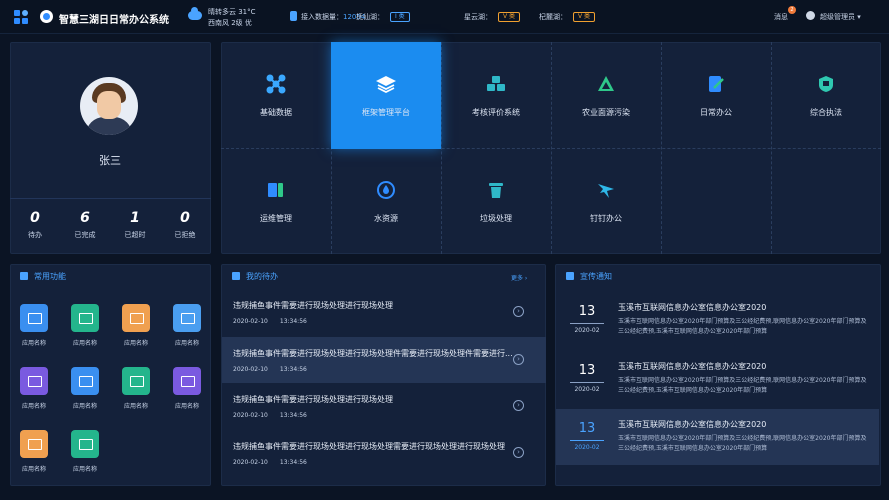  Describe the element at coordinates (716, 95) in the screenshot. I see `module-daily-office: 日常办公` at that location.